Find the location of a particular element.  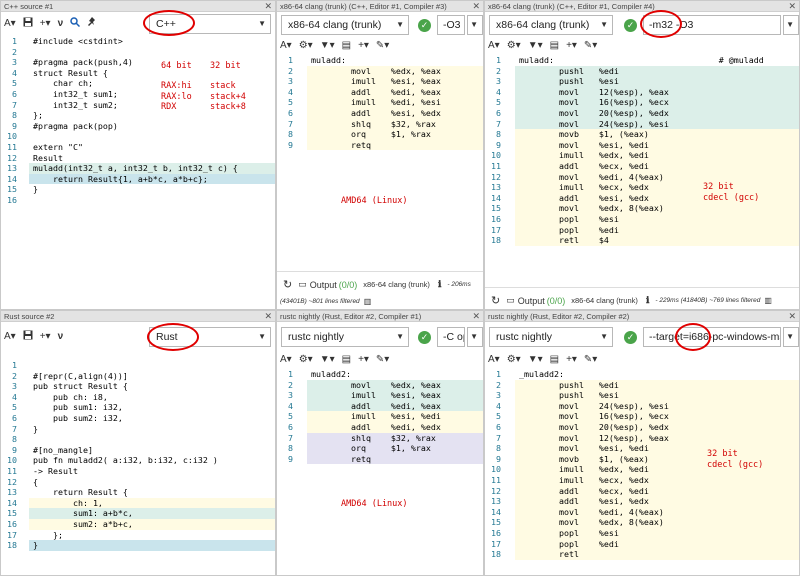

font-icon: A▾ is located at coordinates (286, 46).